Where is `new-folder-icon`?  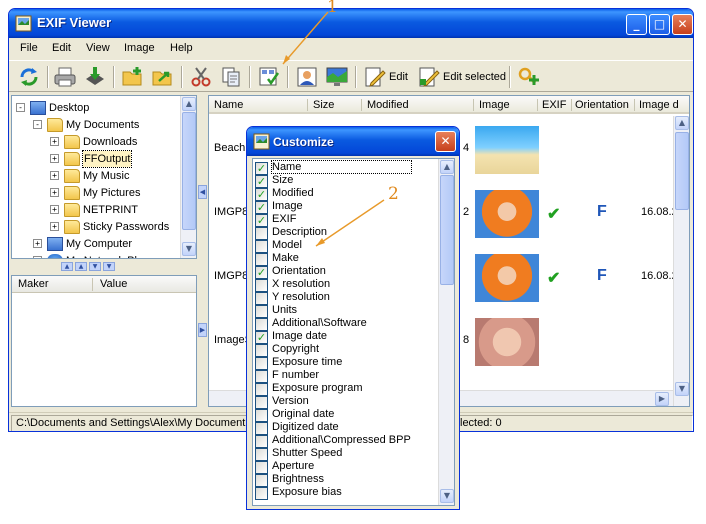
new-folder-icon is located at coordinates (133, 77).